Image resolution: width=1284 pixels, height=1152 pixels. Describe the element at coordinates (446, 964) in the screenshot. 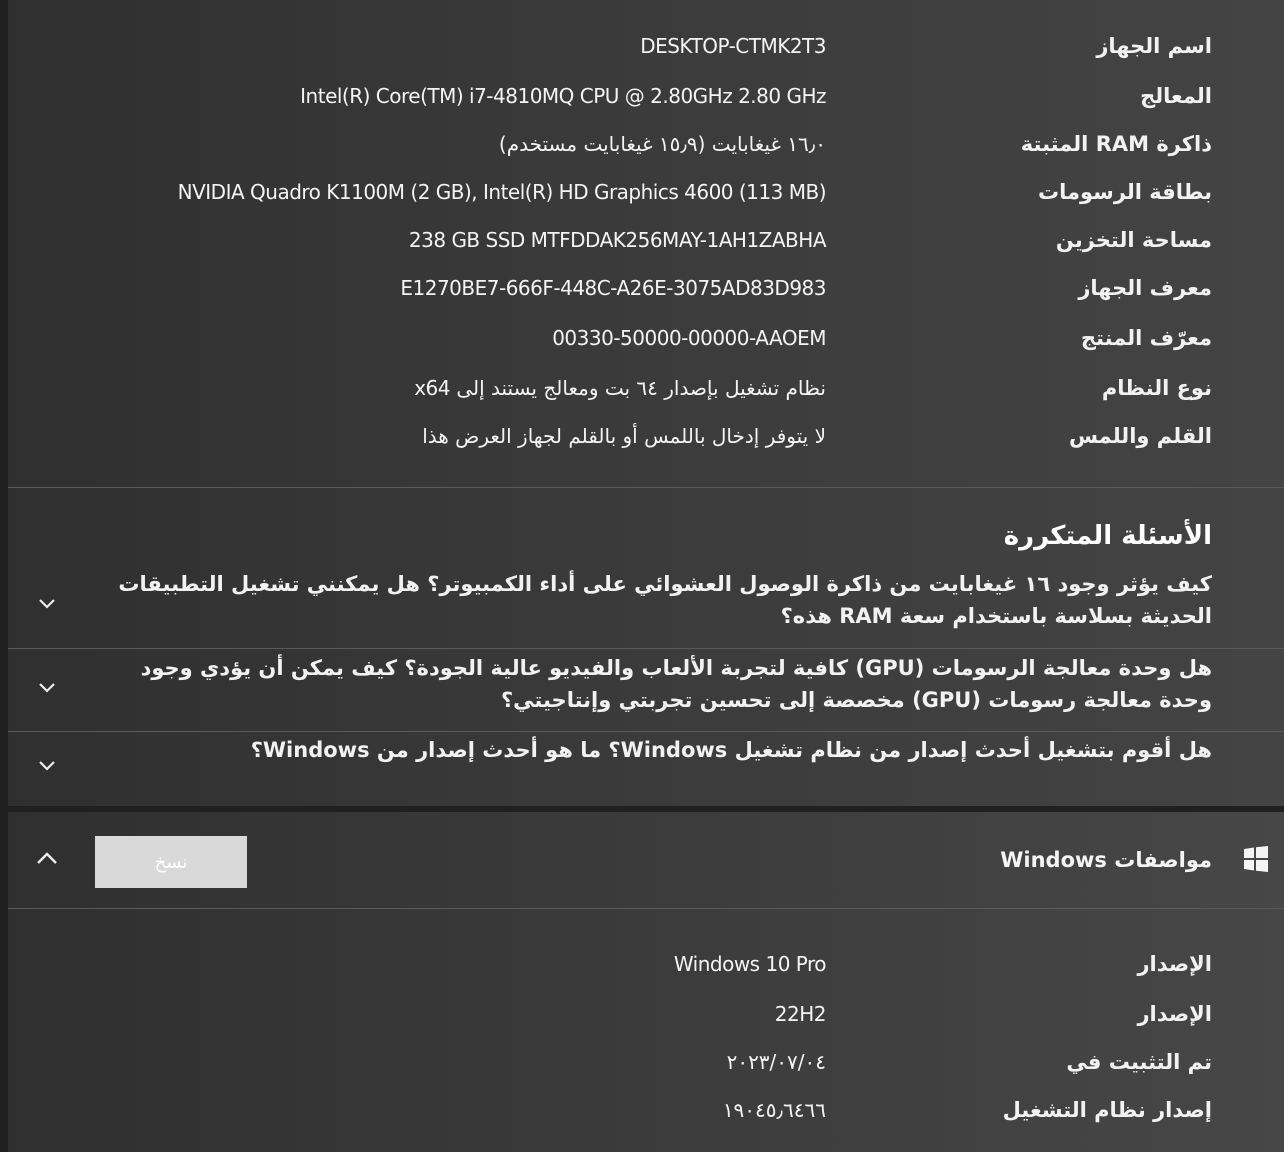

I see `spec-value: Windows 10 Pro` at that location.